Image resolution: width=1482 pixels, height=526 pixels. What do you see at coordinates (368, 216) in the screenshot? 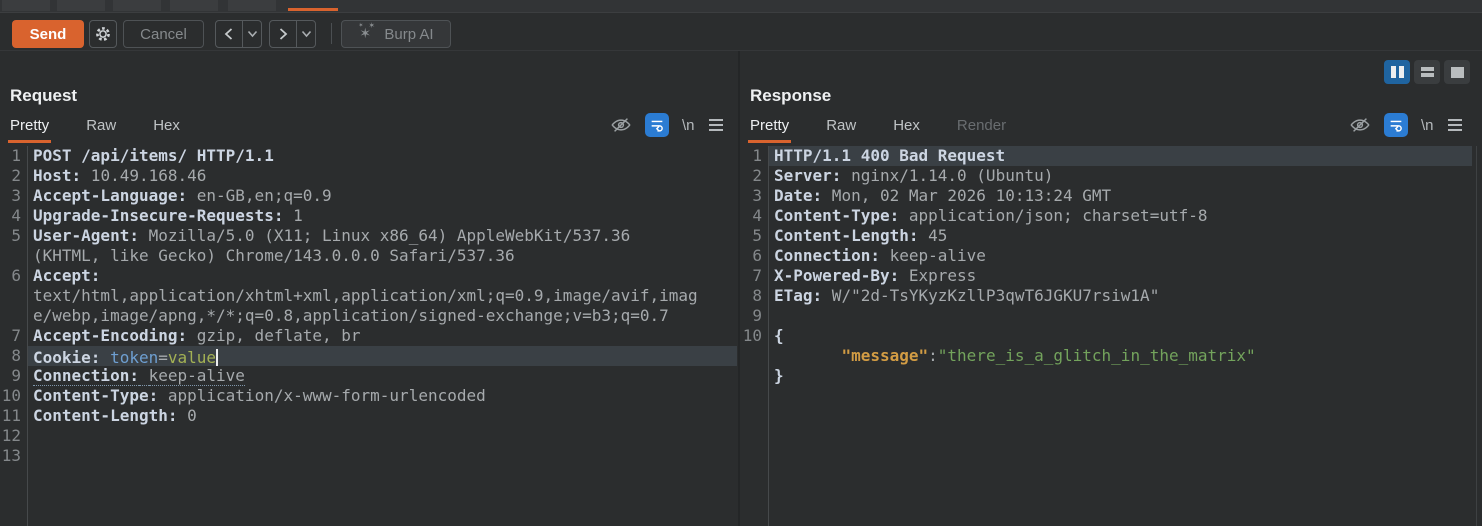
I see `code-line: 4 Upgrade-Insecure-Requests: 1` at bounding box center [368, 216].